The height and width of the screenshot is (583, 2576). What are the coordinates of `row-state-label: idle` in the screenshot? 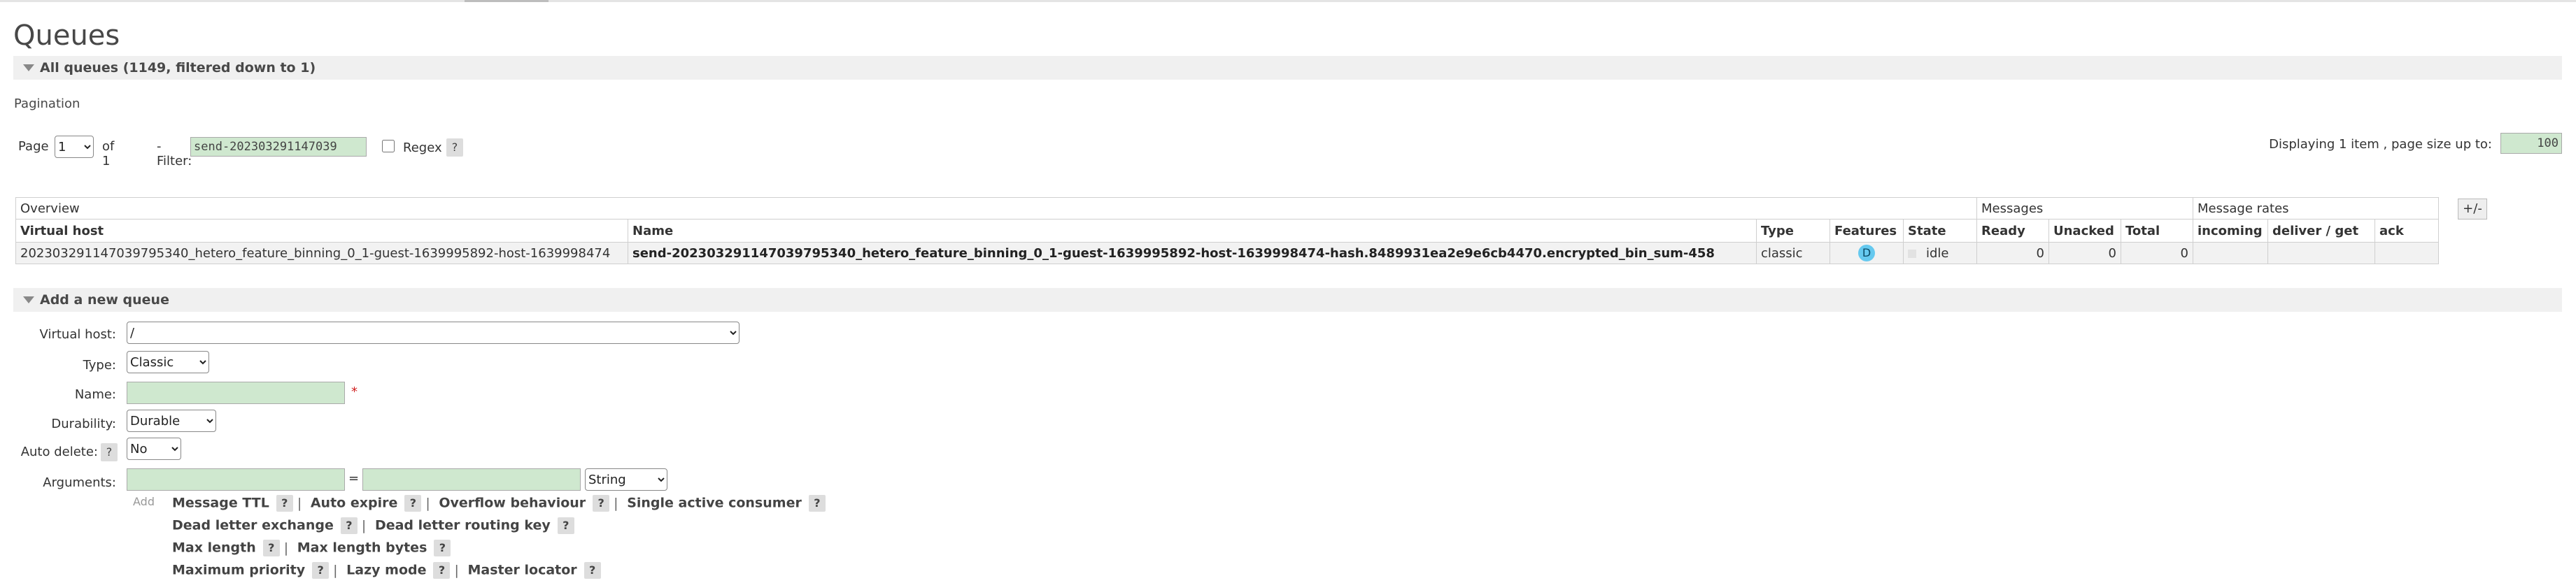 It's located at (1937, 253).